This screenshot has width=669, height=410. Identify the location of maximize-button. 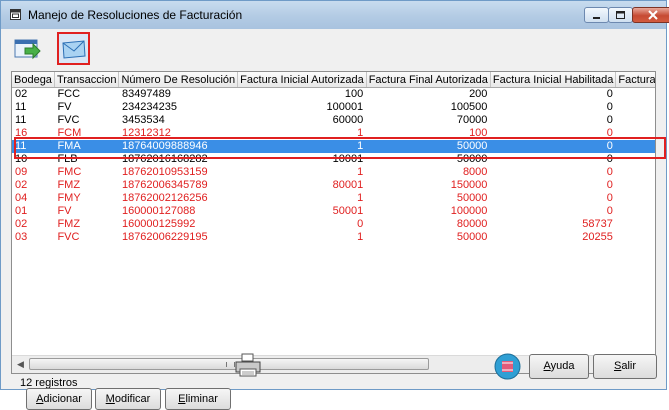
(620, 15).